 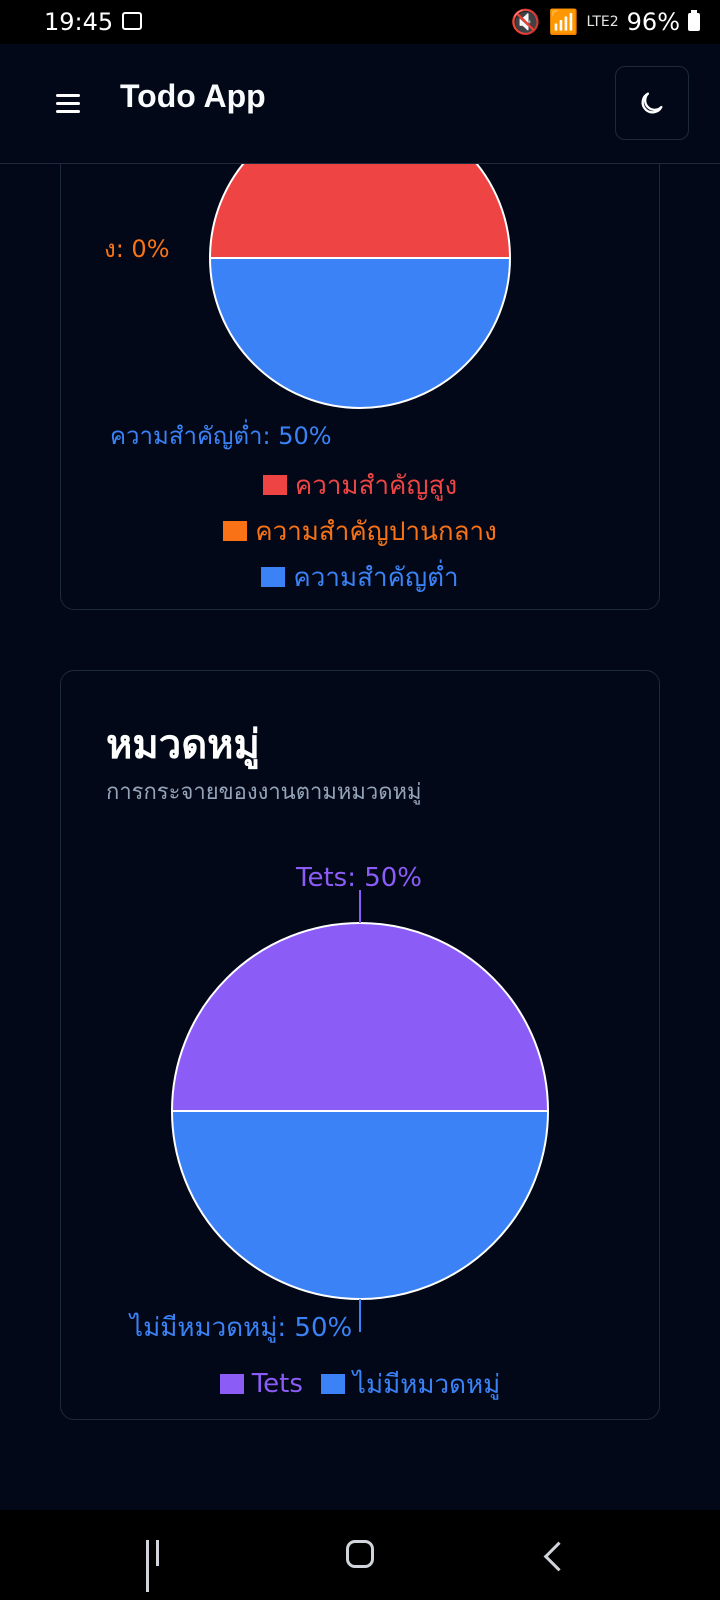 What do you see at coordinates (360, 104) in the screenshot?
I see `app-header: Todo App` at bounding box center [360, 104].